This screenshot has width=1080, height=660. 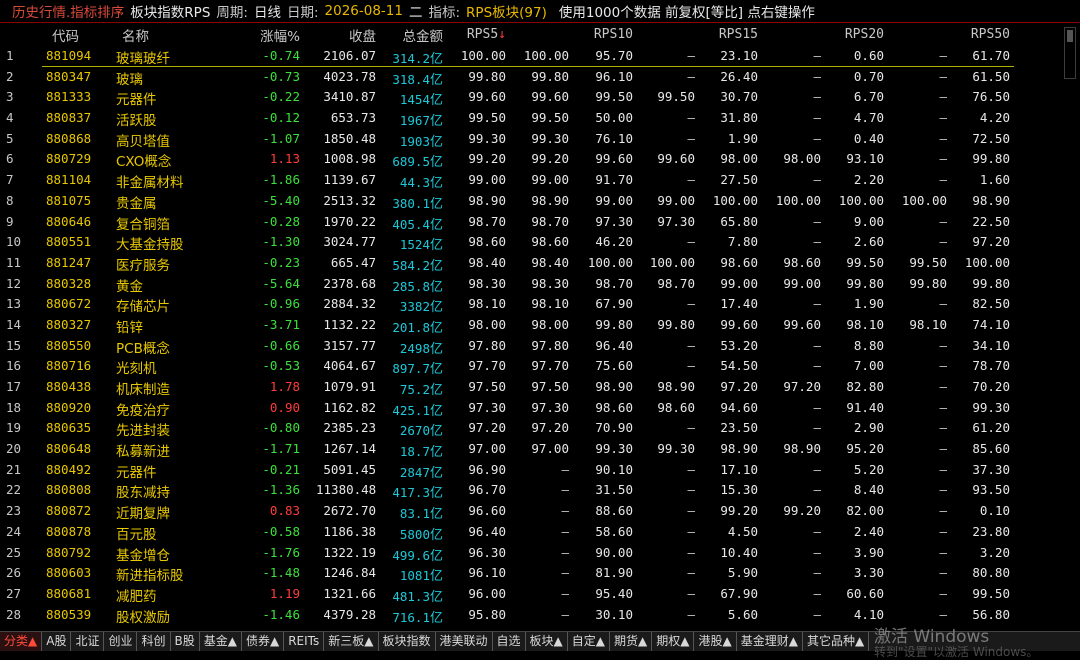 I want to click on col-header-close: 收盘, so click(x=346, y=35).